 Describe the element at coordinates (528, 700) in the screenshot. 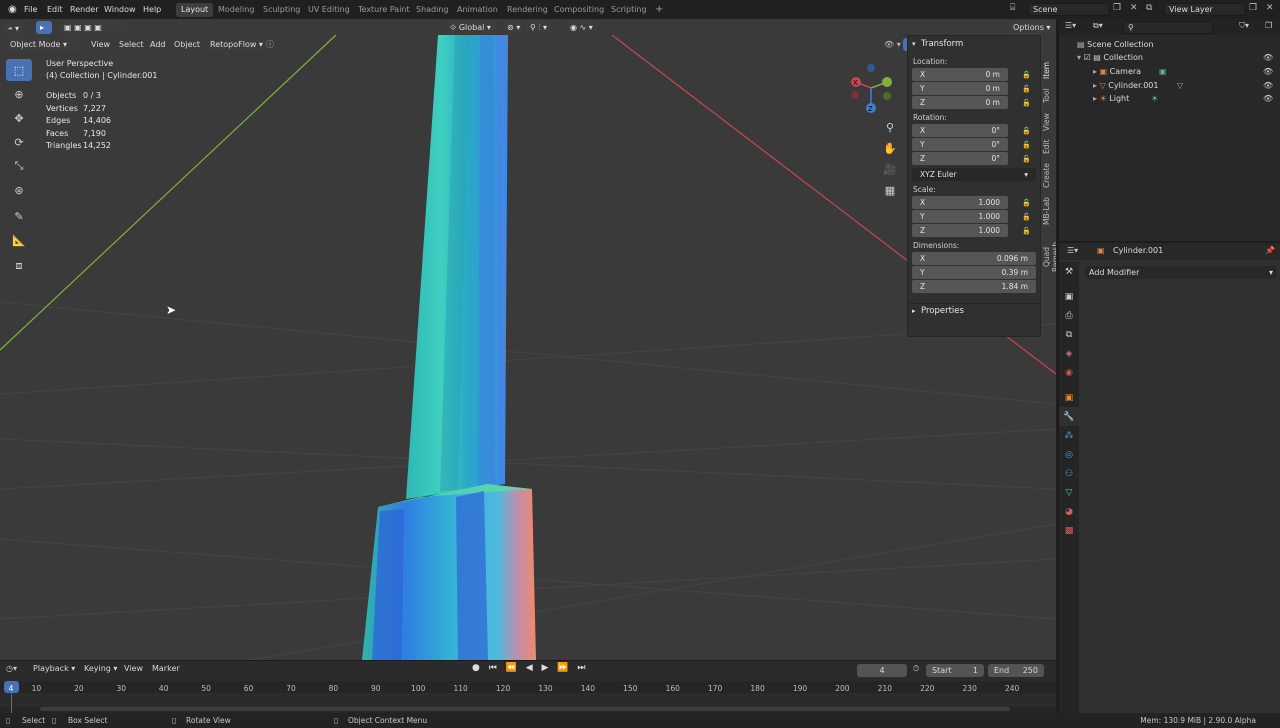

I see `timeline-track` at that location.